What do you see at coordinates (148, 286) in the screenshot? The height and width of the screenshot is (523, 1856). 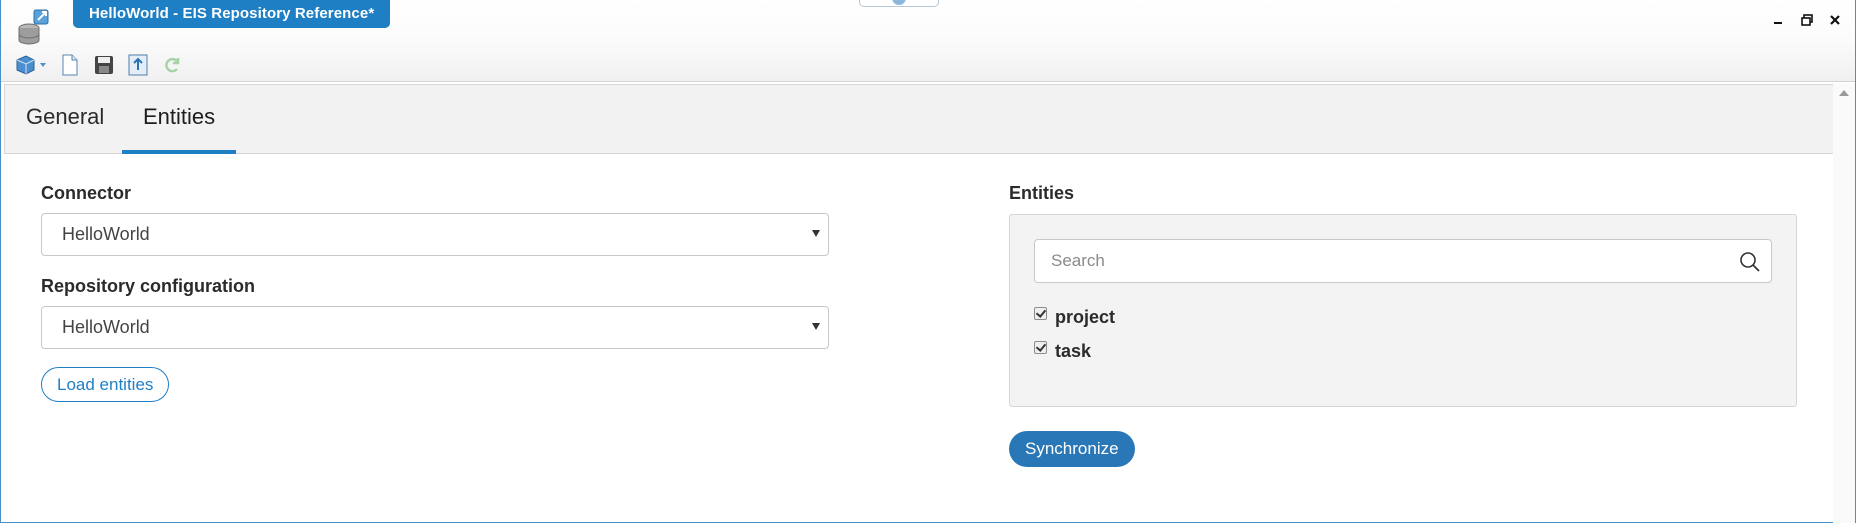 I see `repository-configuration-label: Repository configuration` at bounding box center [148, 286].